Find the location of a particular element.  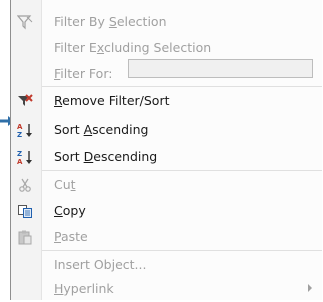

menu-item-label: Cut is located at coordinates (65, 184).